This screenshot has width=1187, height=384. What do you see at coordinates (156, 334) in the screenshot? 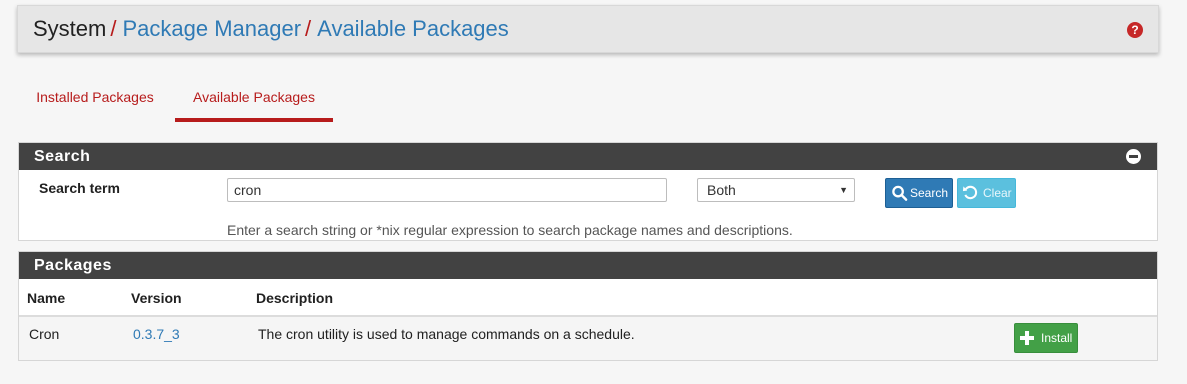
I see `package-version-link: 0.3.7_3` at bounding box center [156, 334].